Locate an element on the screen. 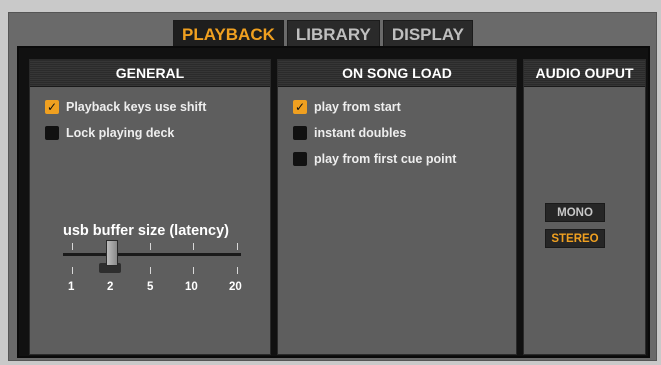 The image size is (661, 365). song-load-panel-title: ON SONG LOAD is located at coordinates (397, 73).